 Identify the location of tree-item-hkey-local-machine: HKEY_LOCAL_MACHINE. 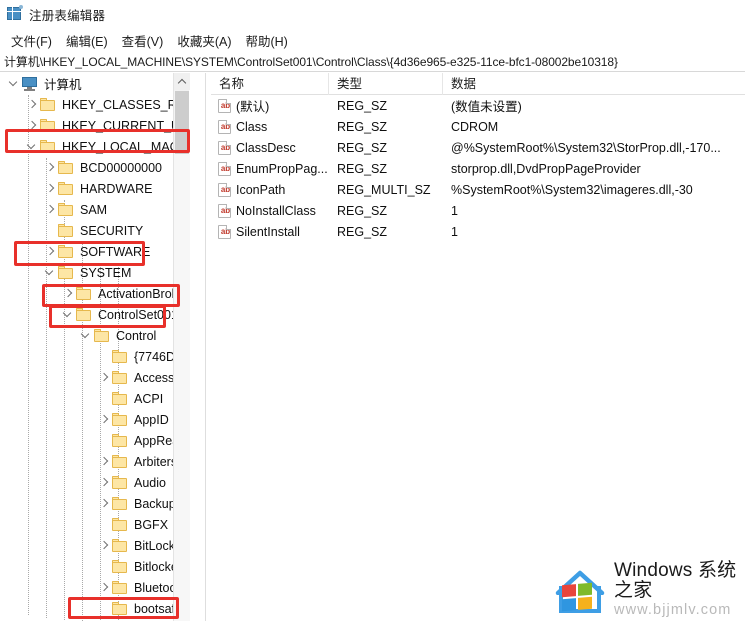
(94, 146).